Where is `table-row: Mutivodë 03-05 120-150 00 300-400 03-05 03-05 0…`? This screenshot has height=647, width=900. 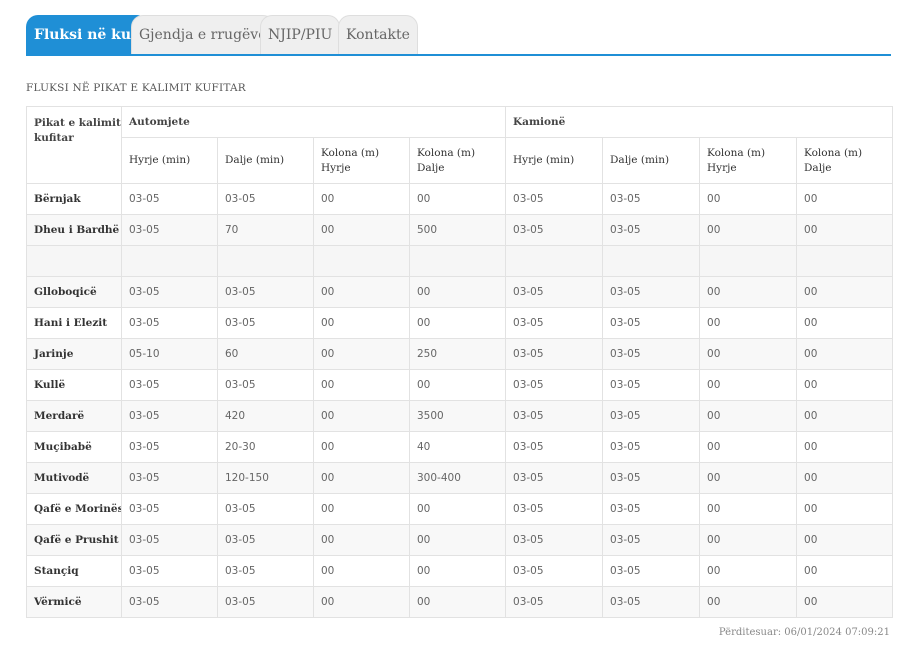 table-row: Mutivodë 03-05 120-150 00 300-400 03-05 03-05 0… is located at coordinates (460, 478).